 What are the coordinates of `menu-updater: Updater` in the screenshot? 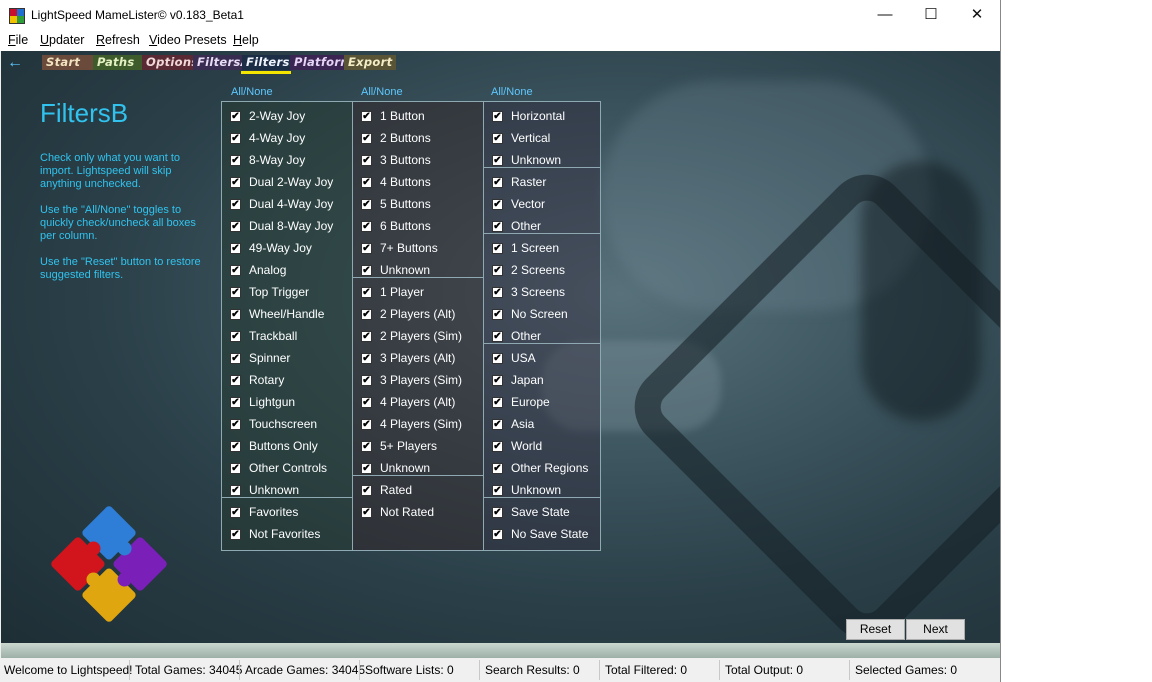 It's located at (62, 40).